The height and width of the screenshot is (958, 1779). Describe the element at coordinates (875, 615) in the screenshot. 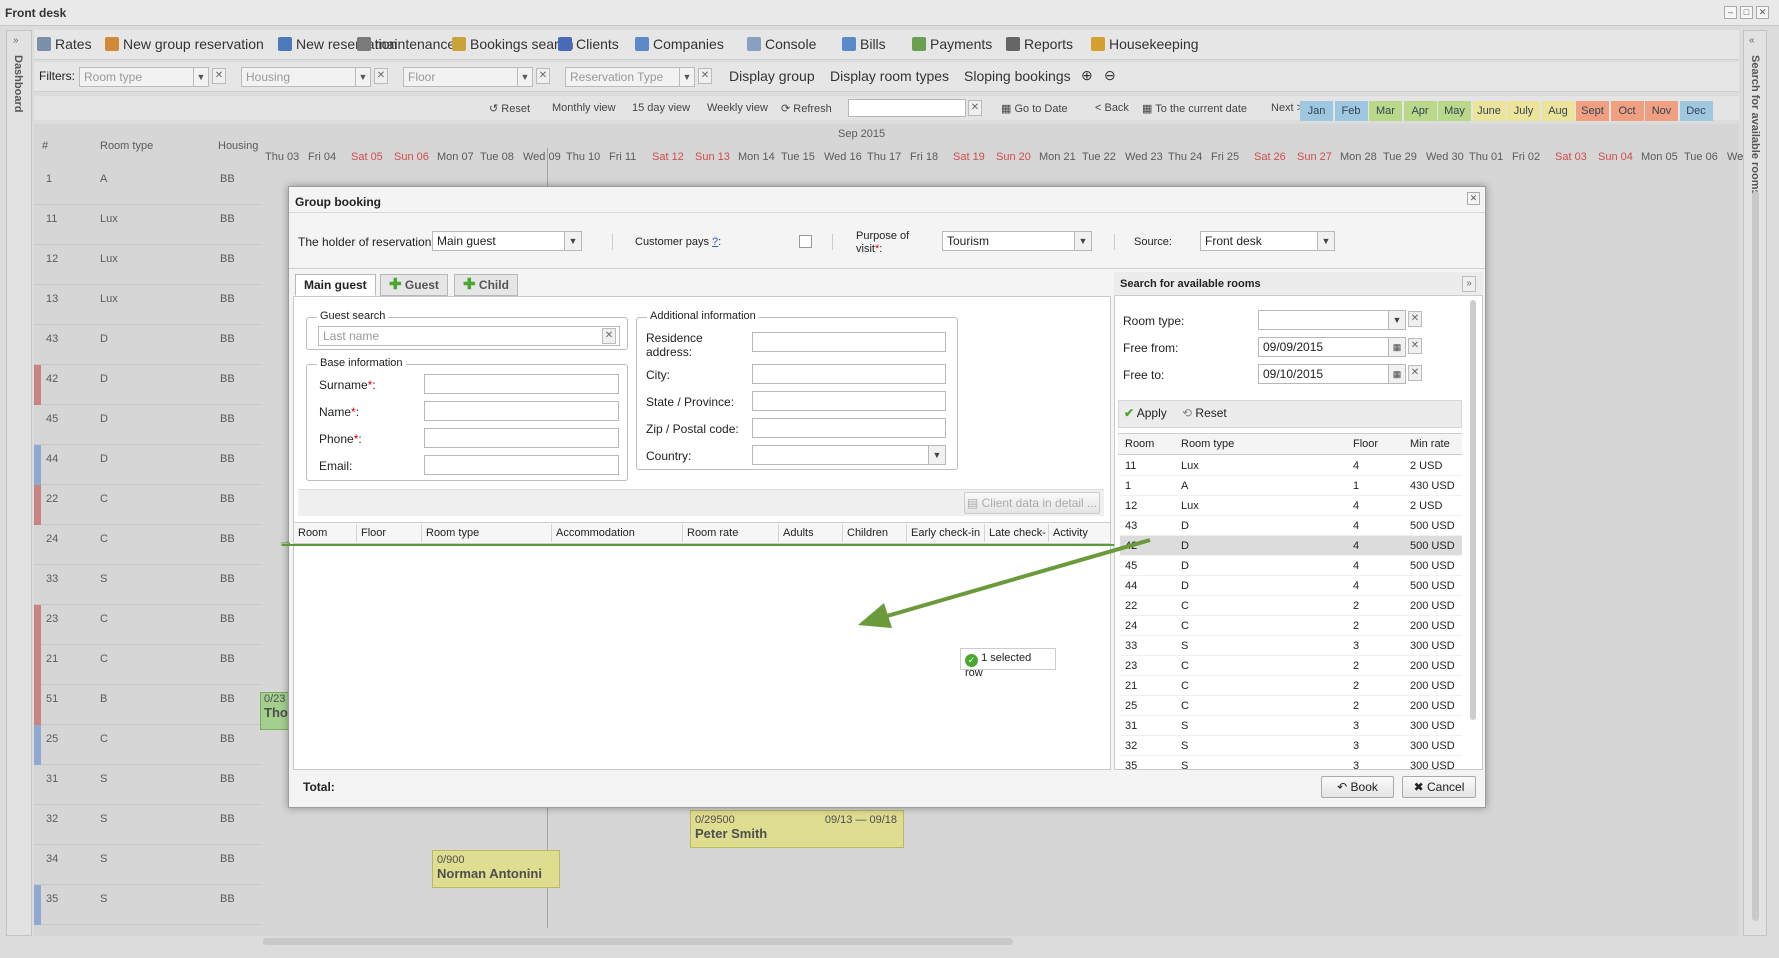

I see `drag-arrow-head` at that location.